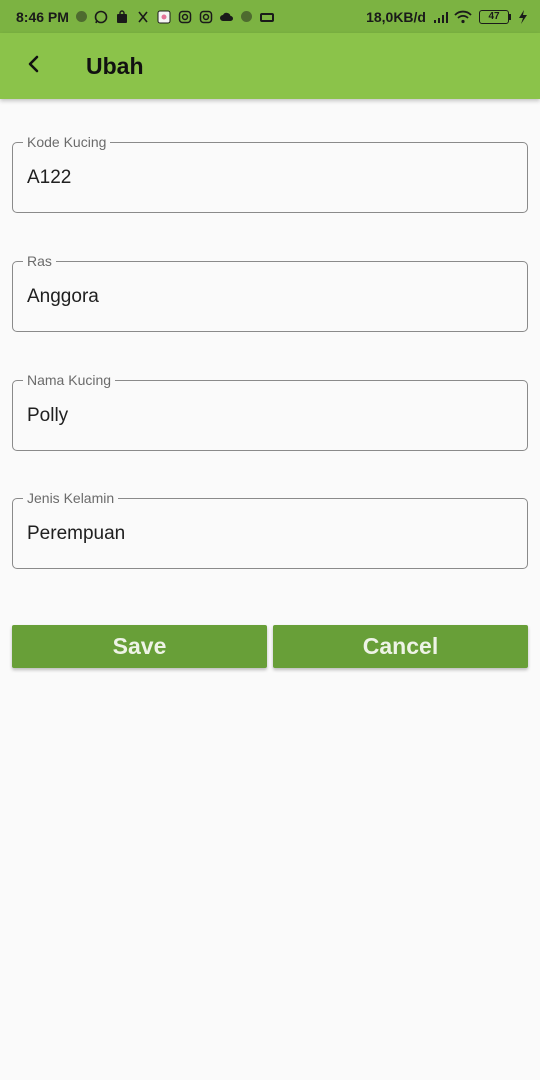  I want to click on status-bar-left: 8:46 PM, so click(145, 16).